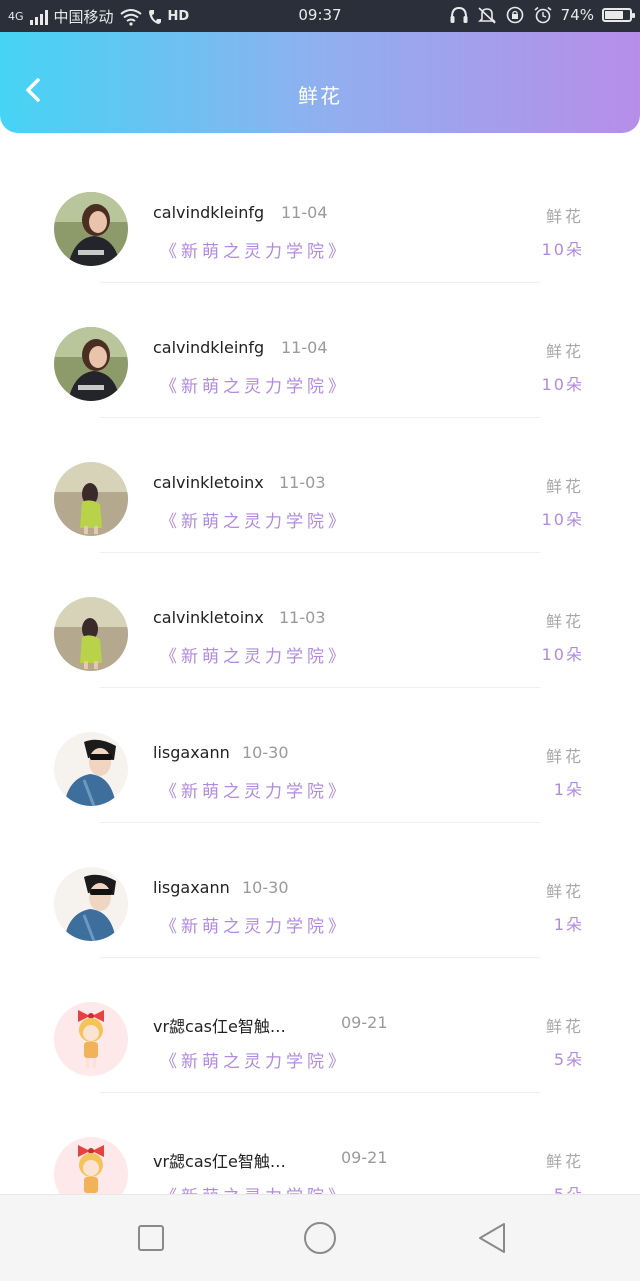  I want to click on status-right: 74%, so click(542, 15).